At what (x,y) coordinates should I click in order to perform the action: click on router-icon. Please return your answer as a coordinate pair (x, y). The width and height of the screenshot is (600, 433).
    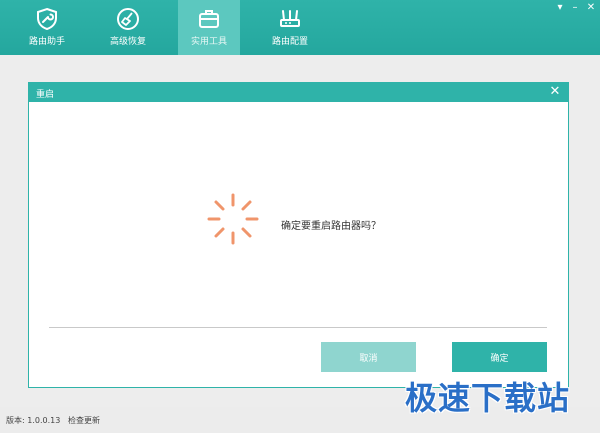
    Looking at the image, I should click on (290, 18).